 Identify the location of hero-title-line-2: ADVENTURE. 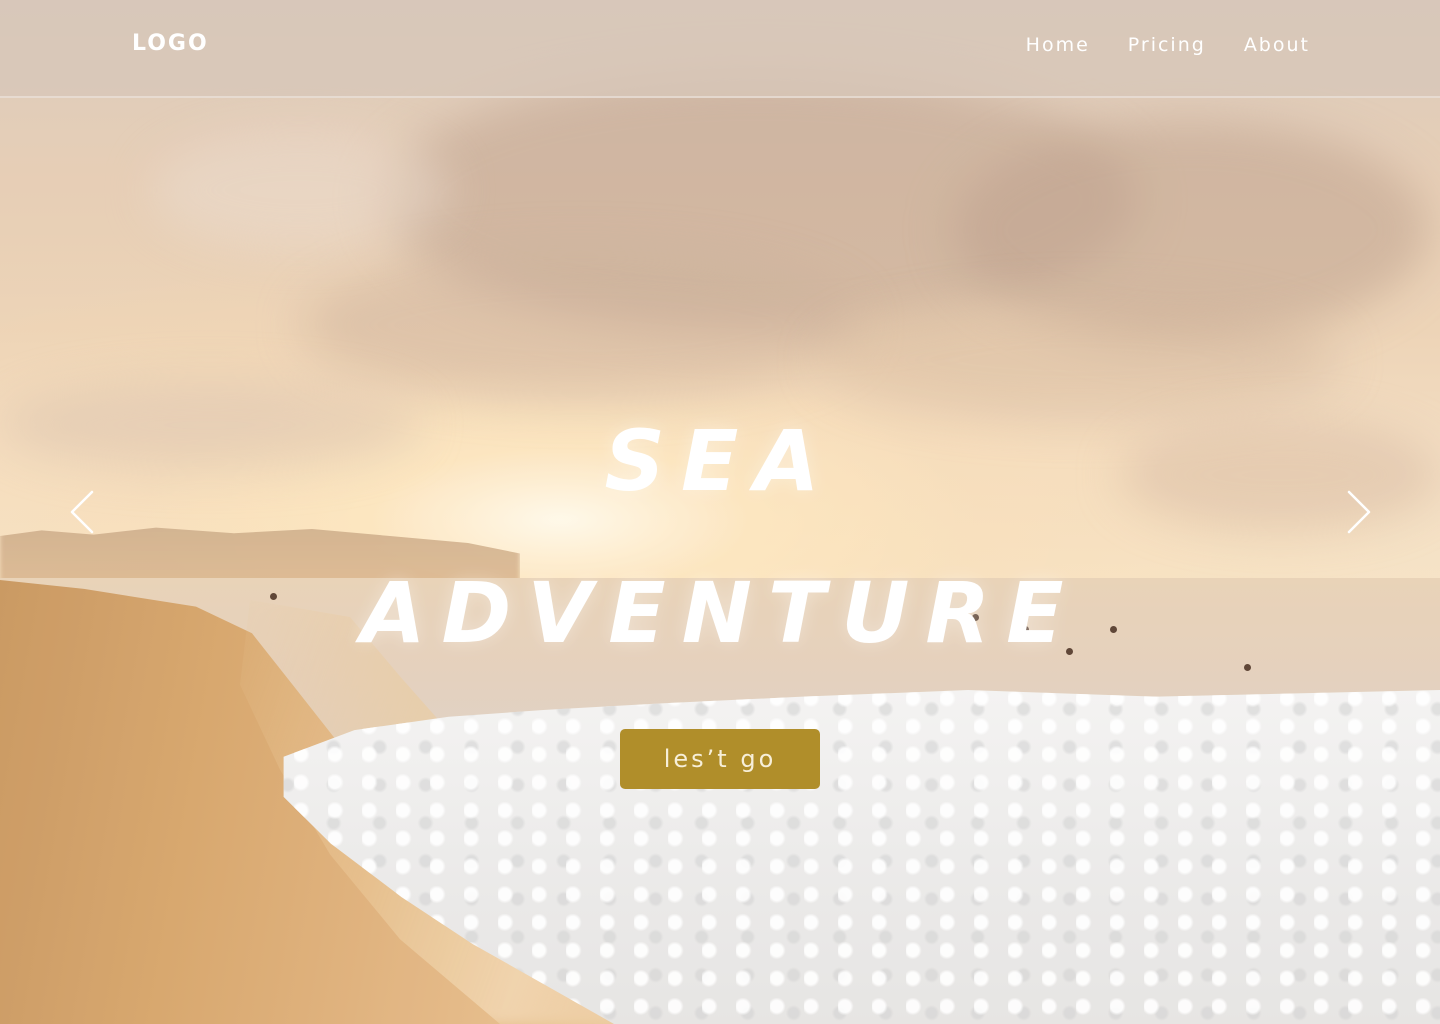
(720, 613).